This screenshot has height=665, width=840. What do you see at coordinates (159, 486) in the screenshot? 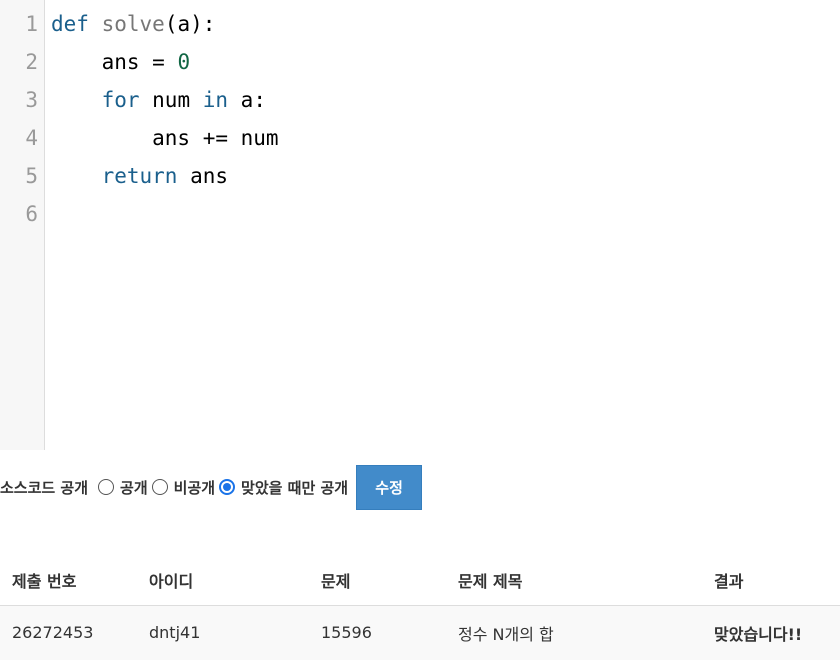
I see `radio-private` at bounding box center [159, 486].